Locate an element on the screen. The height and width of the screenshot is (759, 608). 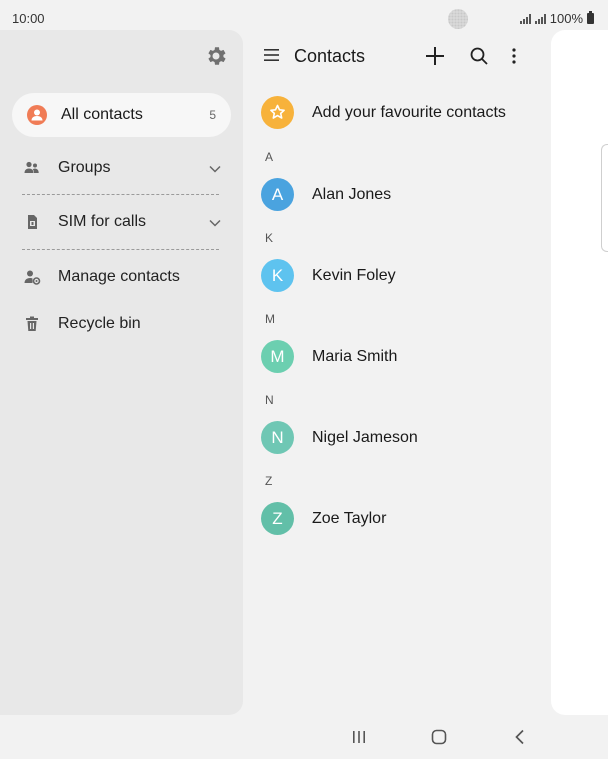
section-letter: A is located at coordinates (269, 157).